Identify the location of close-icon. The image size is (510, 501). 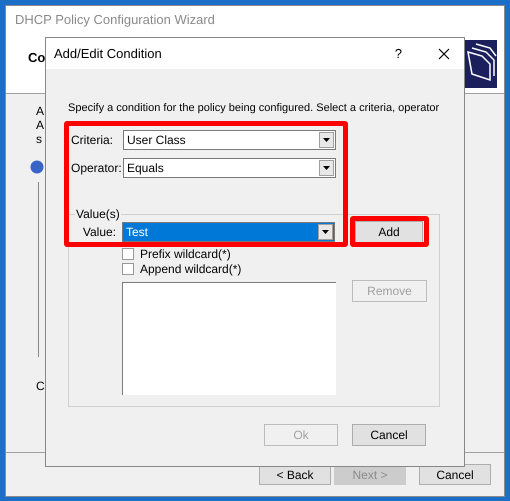
(444, 54).